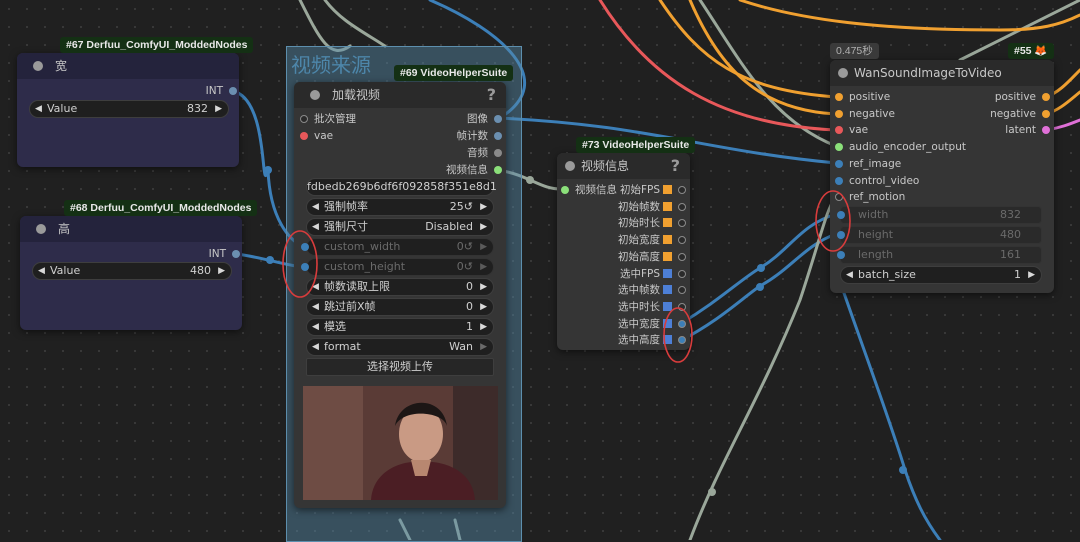 The width and height of the screenshot is (1080, 542). I want to click on output-positive: positive, so click(1022, 97).